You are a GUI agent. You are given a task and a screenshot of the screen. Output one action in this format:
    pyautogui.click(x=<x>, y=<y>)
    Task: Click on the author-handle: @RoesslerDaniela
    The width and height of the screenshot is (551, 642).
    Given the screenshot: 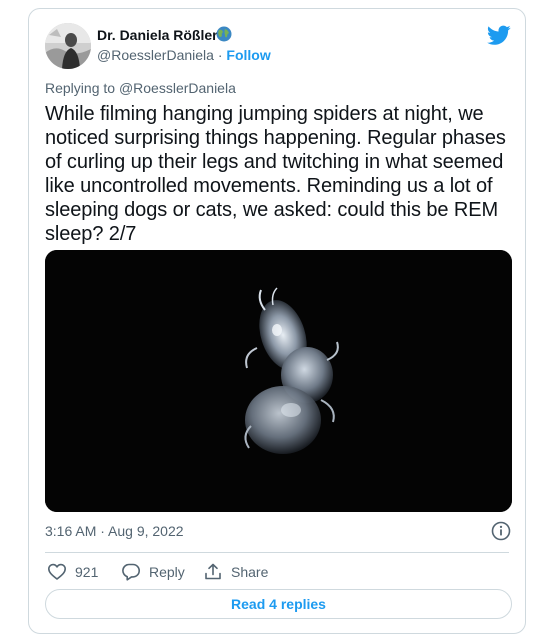 What is the action you would take?
    pyautogui.click(x=155, y=55)
    